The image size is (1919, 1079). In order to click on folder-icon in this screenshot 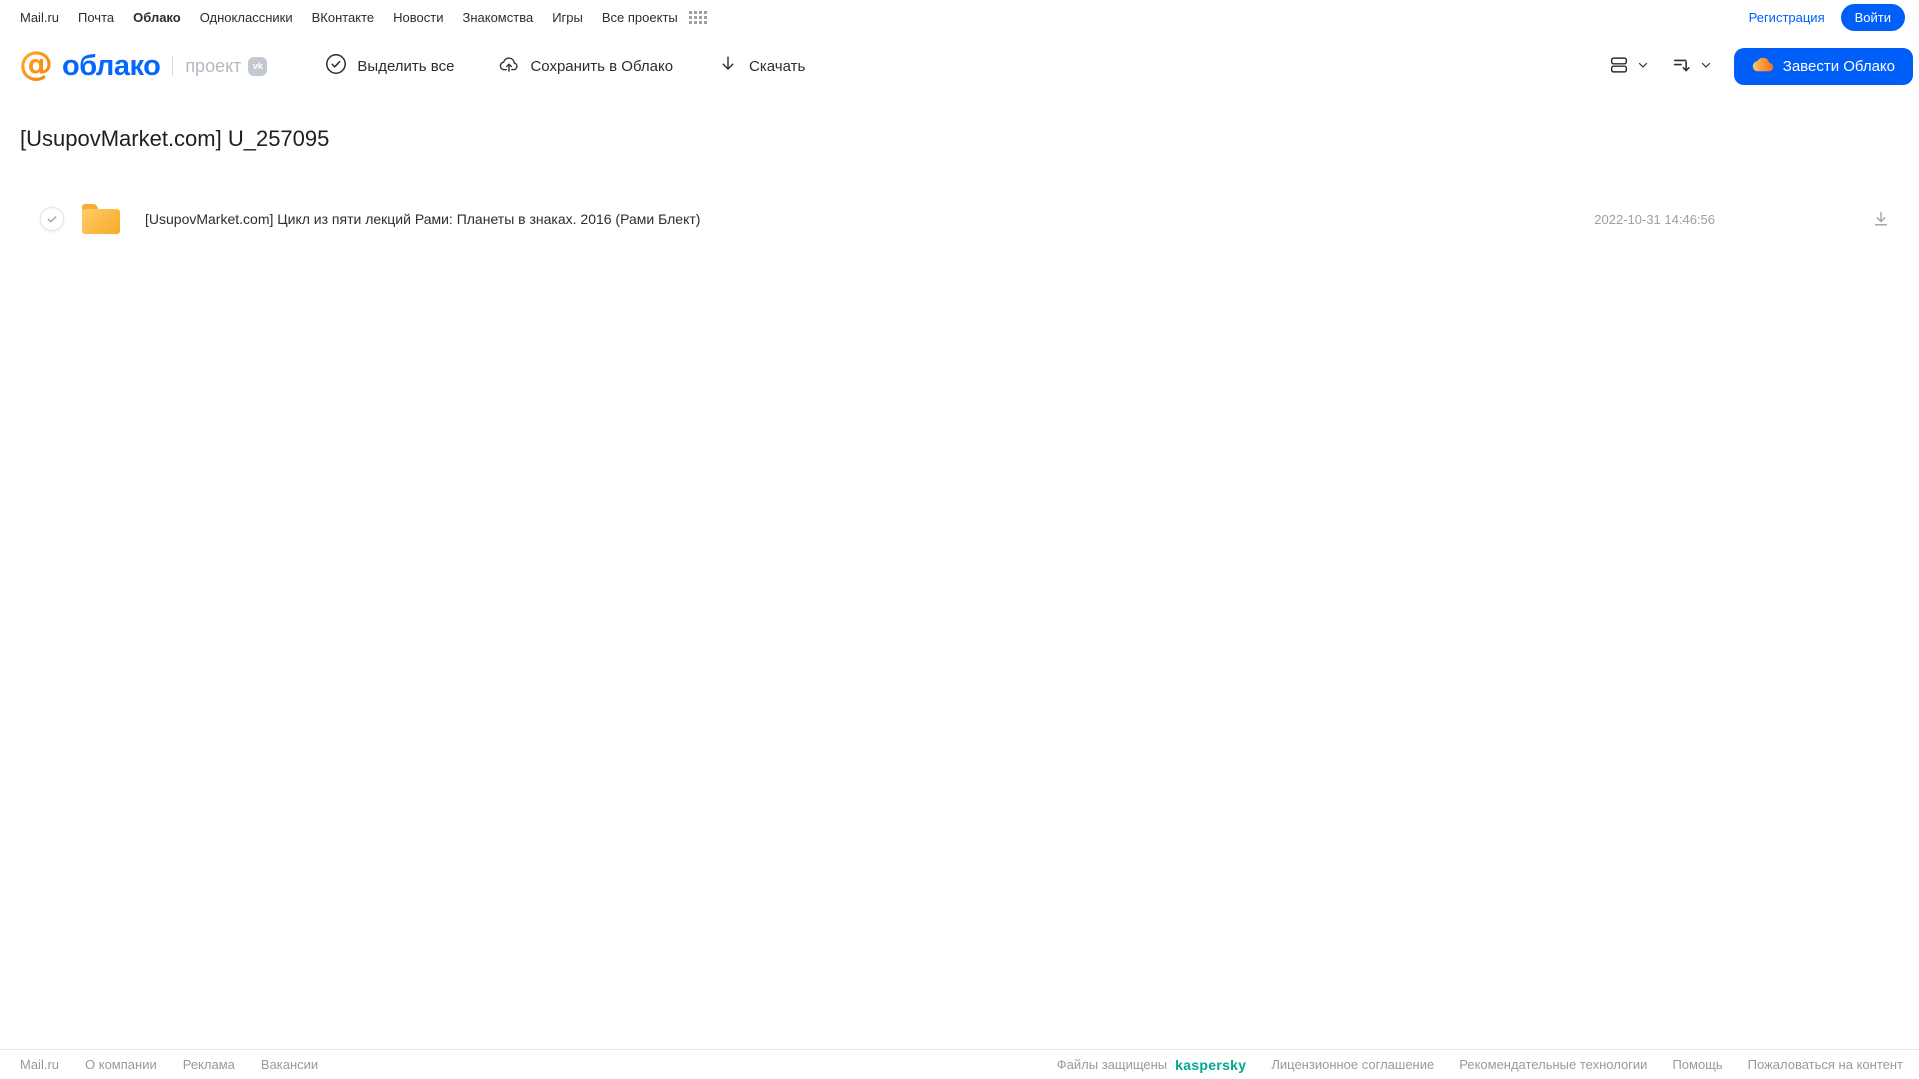, I will do `click(101, 219)`.